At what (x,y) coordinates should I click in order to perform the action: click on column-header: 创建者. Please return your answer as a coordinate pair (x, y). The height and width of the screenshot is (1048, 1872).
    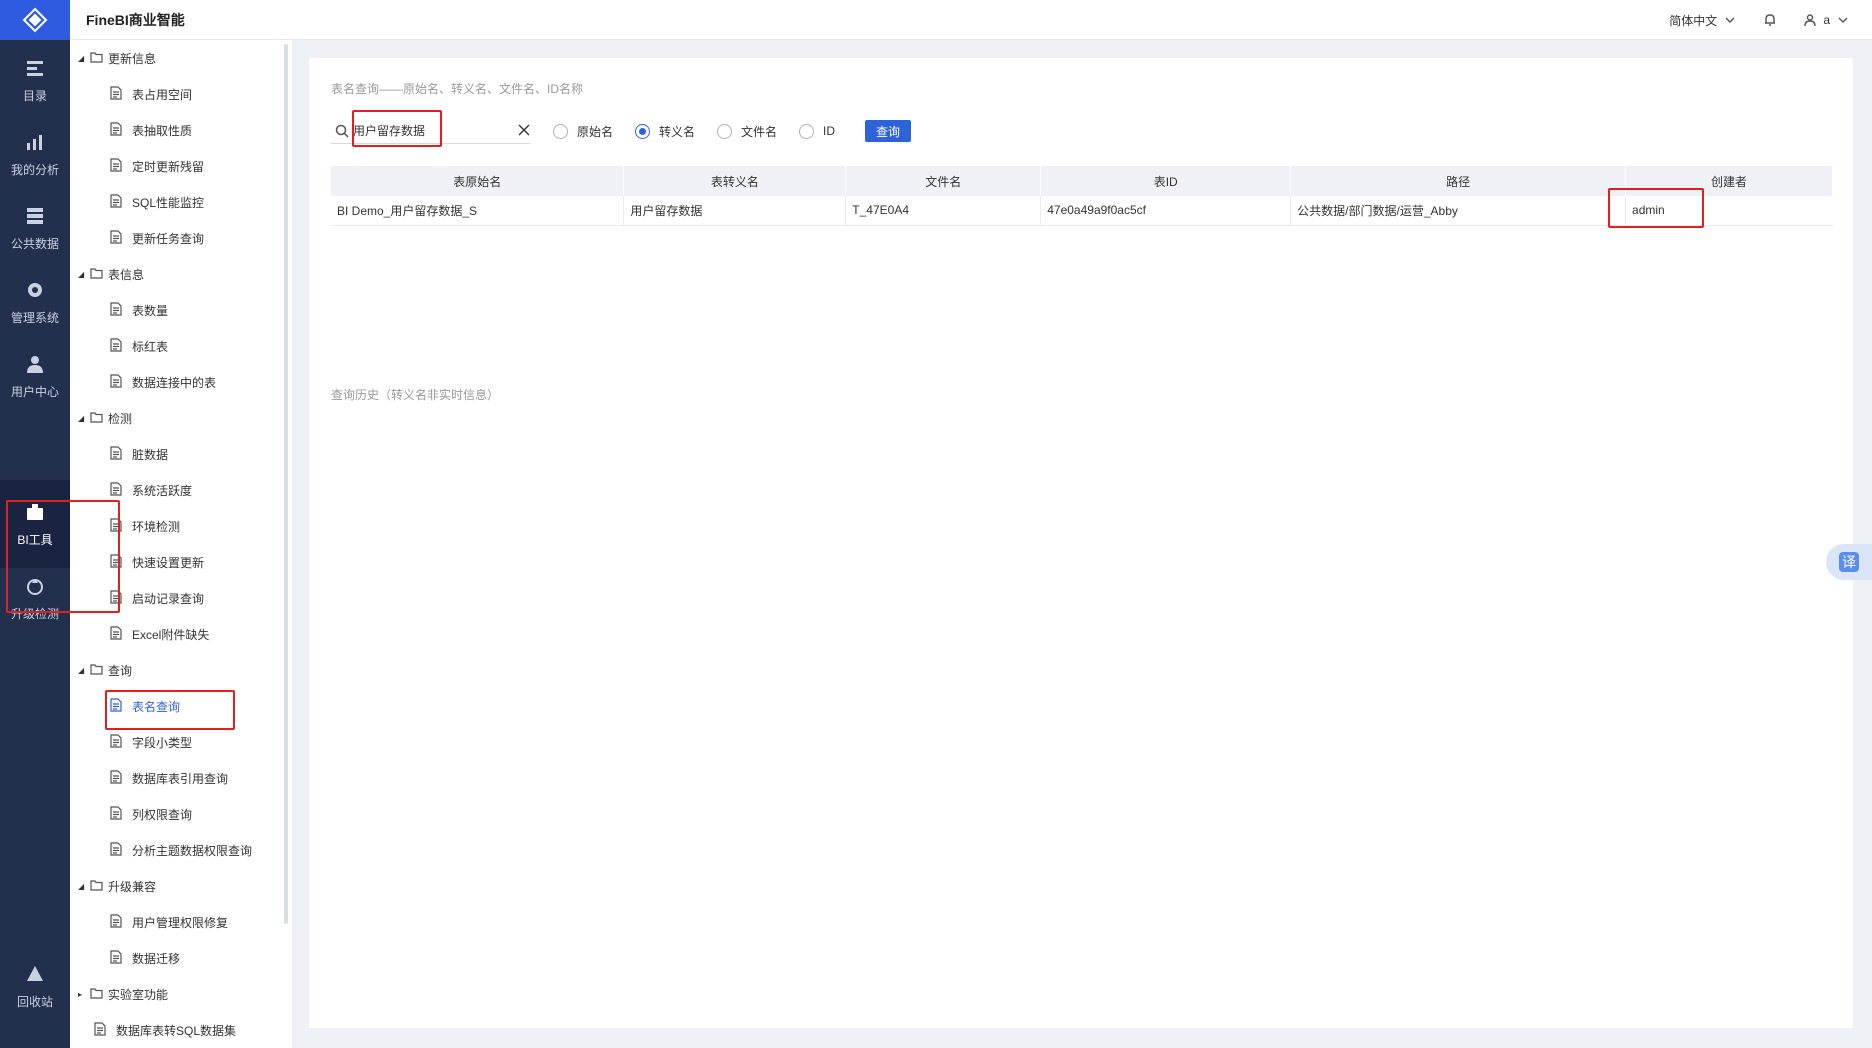
    Looking at the image, I should click on (1729, 181).